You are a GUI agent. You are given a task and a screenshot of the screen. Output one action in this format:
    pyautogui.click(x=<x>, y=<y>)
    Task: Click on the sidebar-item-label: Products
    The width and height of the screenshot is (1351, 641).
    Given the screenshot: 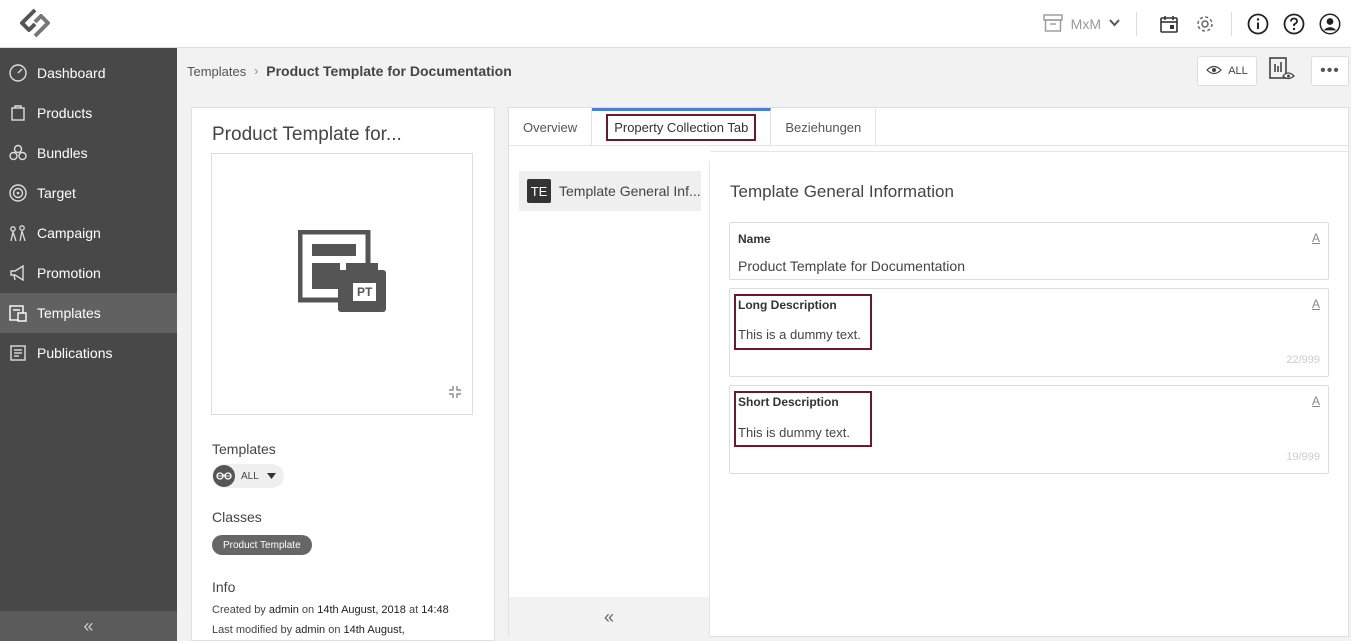 What is the action you would take?
    pyautogui.click(x=65, y=113)
    